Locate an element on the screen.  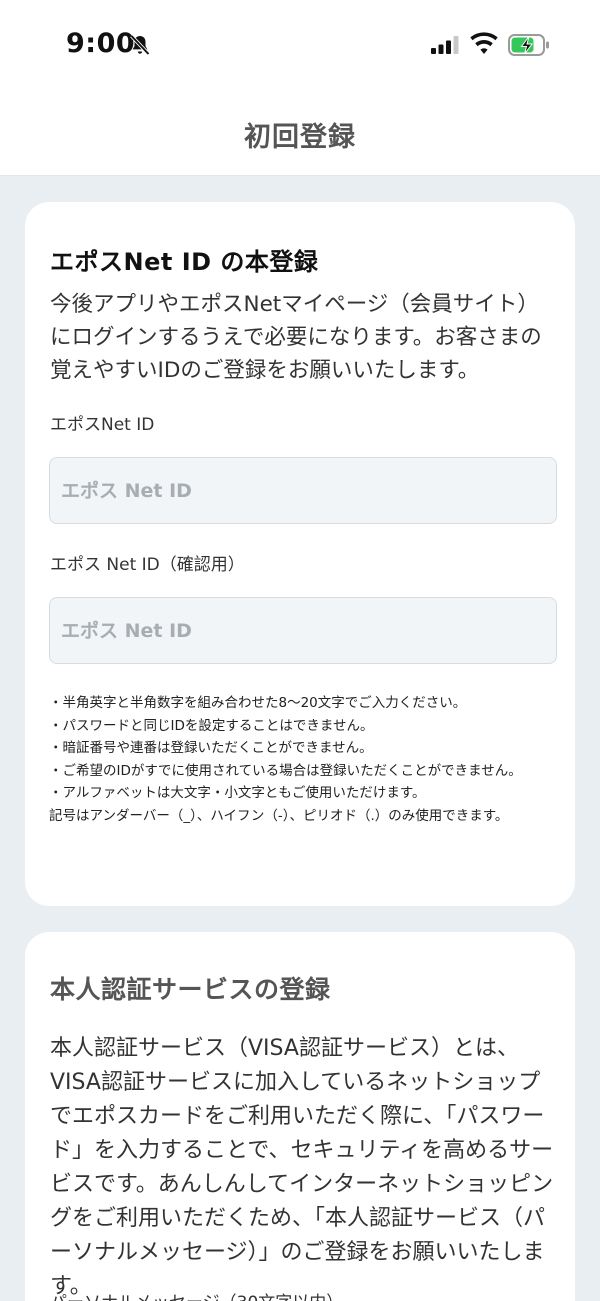
status-time: 9:00 is located at coordinates (101, 43).